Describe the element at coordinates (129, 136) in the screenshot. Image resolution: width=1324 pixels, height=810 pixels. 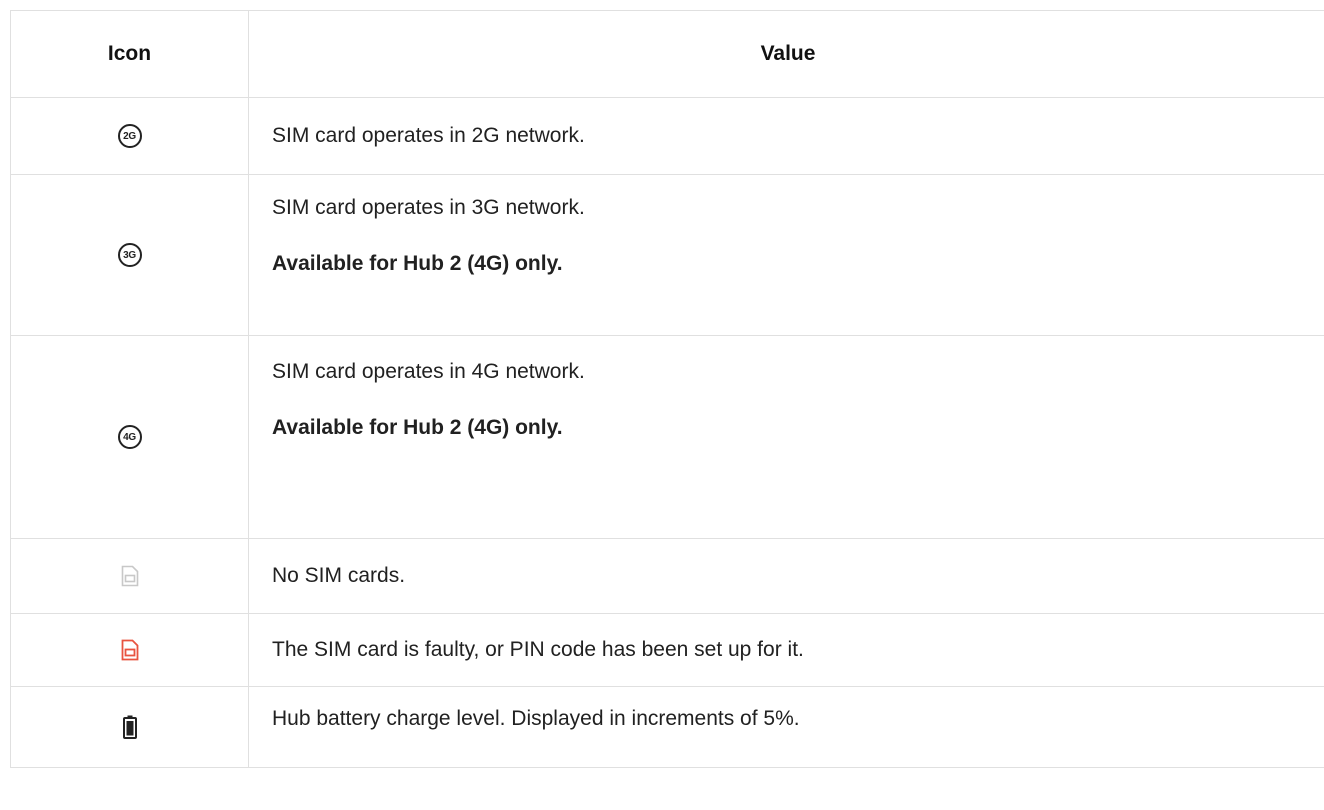
I see `2g-icon: 2G` at that location.